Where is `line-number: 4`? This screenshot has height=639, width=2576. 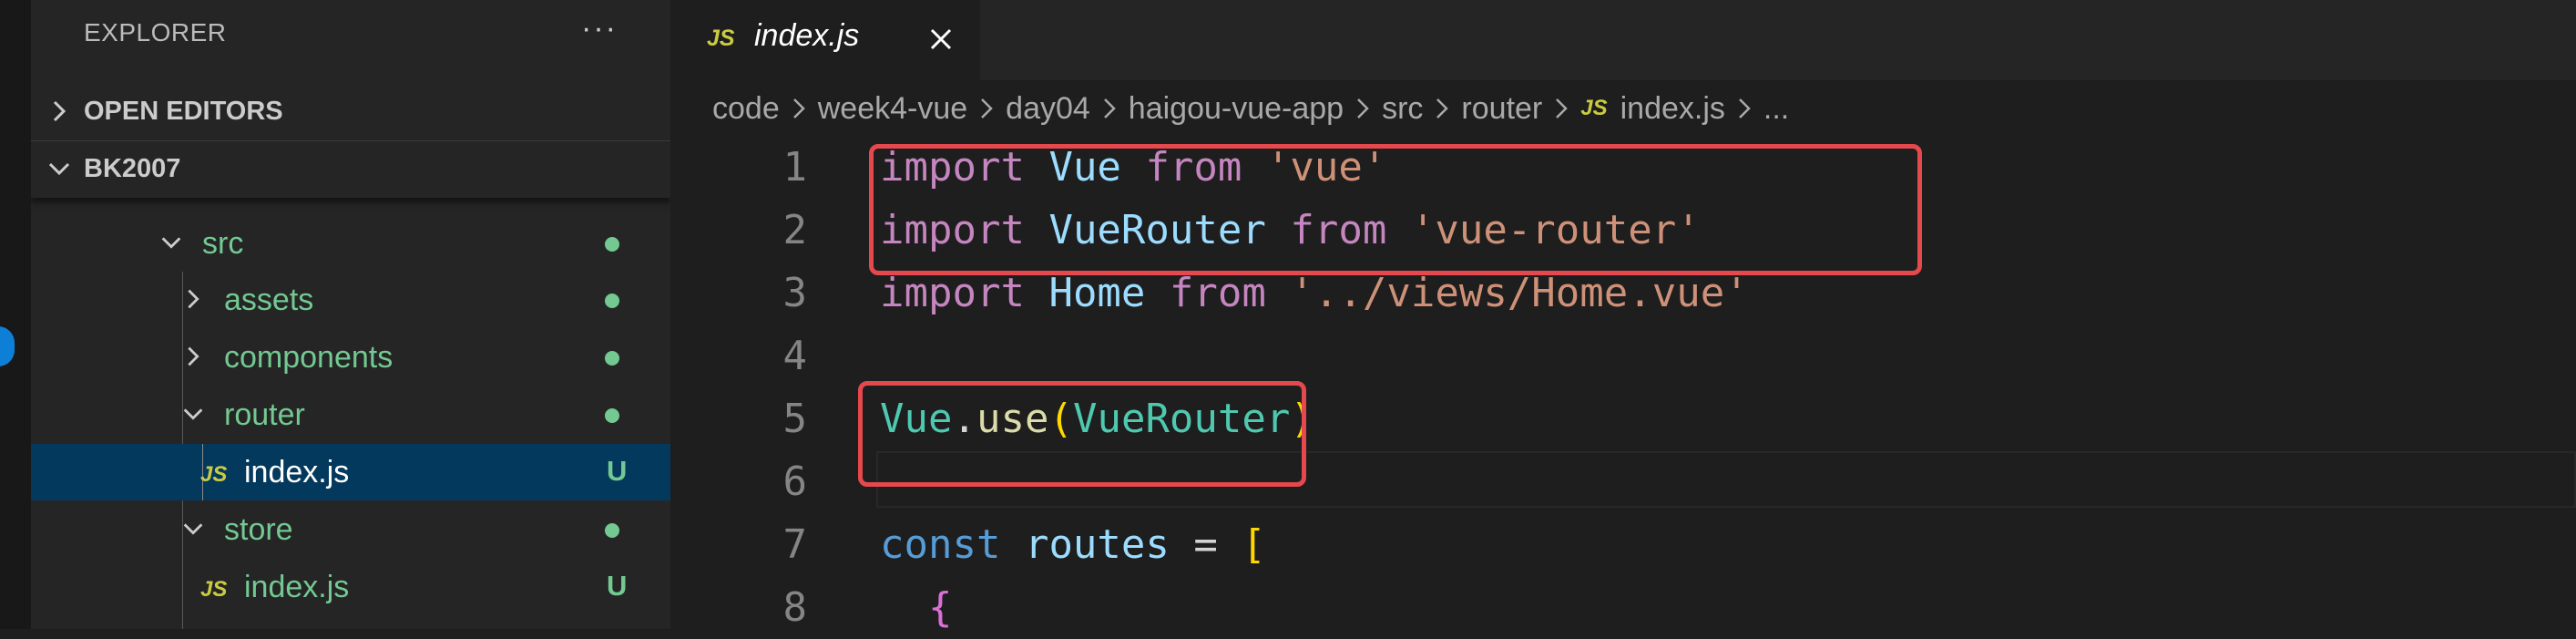 line-number: 4 is located at coordinates (795, 356).